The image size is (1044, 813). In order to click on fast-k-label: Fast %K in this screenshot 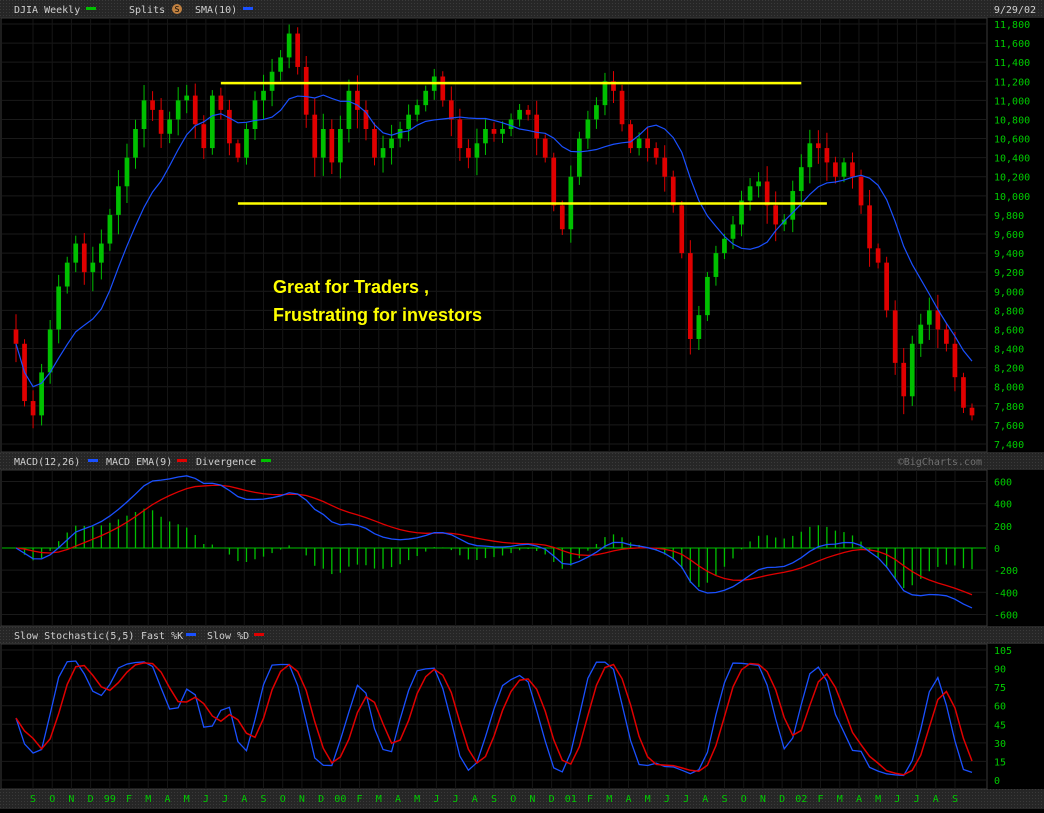, I will do `click(162, 636)`.